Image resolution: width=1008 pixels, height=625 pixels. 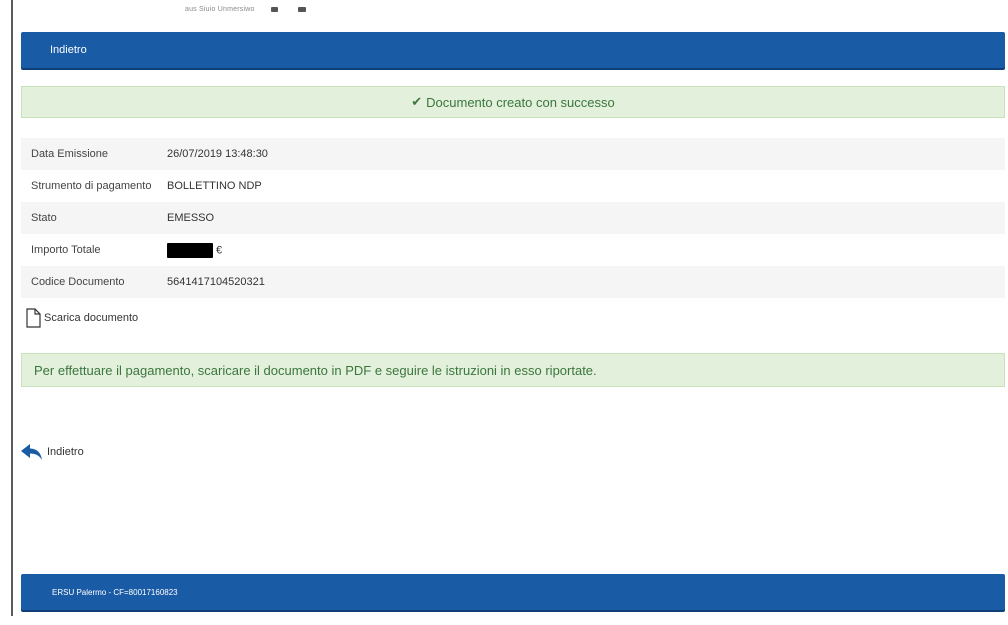 I want to click on detail-row-stato: Stato EMESSO, so click(x=513, y=218).